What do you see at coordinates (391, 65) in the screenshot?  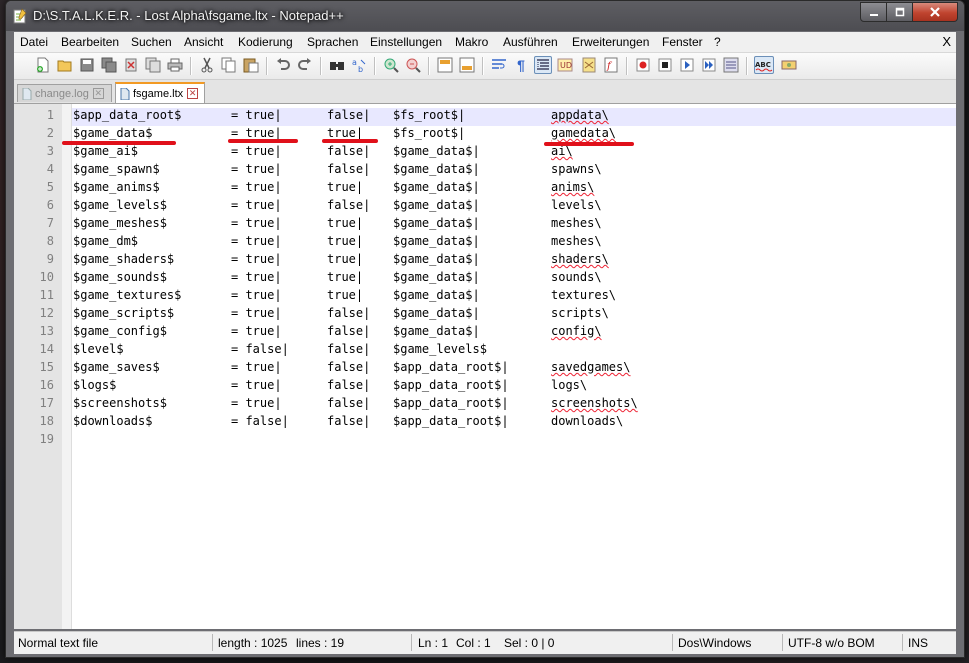 I see `zoom-in-icon` at bounding box center [391, 65].